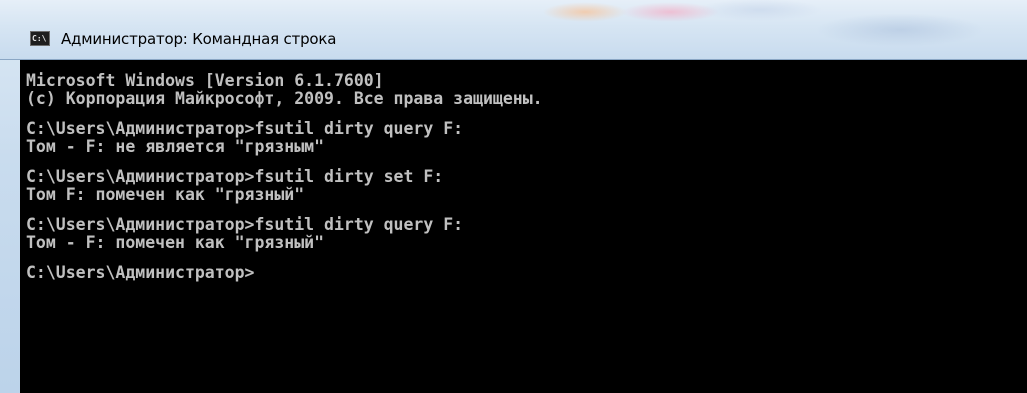 The image size is (1027, 393). What do you see at coordinates (526, 273) in the screenshot?
I see `console-prompt: C:\Users\Администратор>` at bounding box center [526, 273].